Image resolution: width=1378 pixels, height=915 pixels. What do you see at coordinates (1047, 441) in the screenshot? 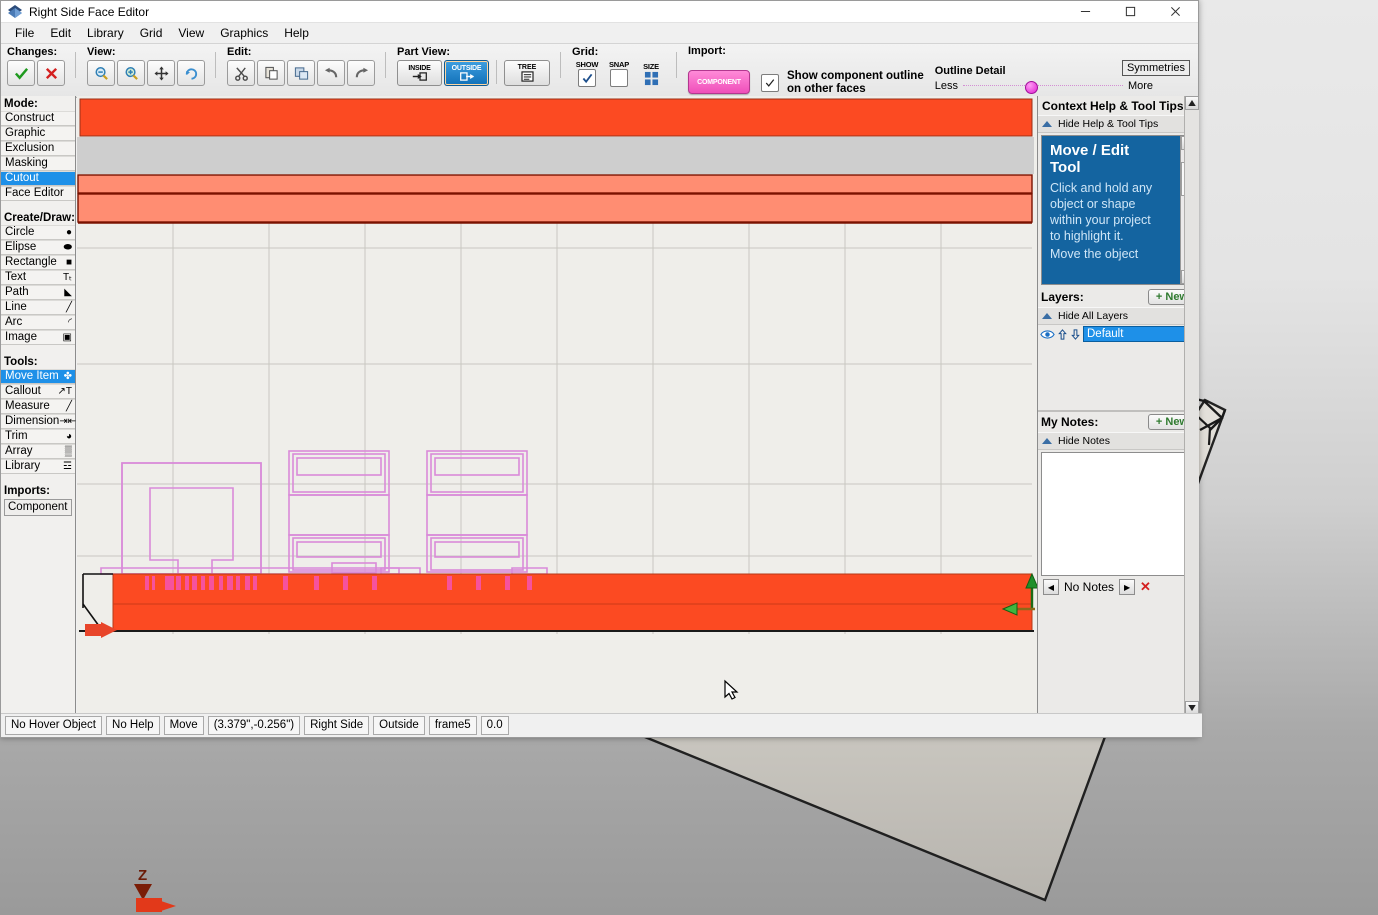
I see `notes-collapse-triangle-icon` at bounding box center [1047, 441].